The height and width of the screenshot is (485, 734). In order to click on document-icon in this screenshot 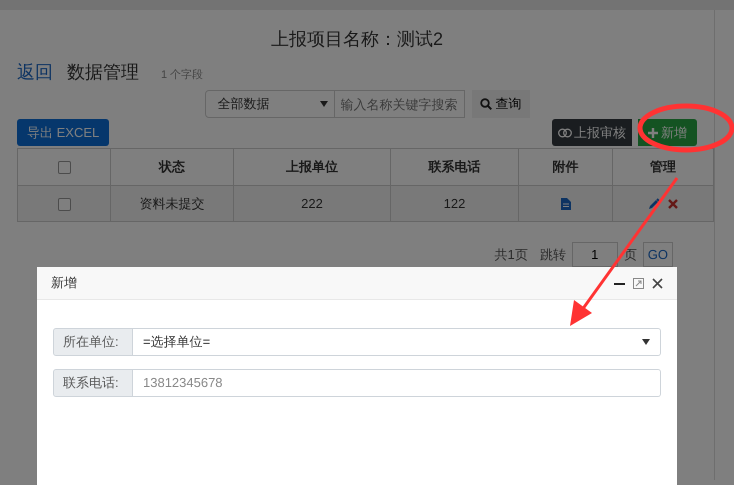, I will do `click(565, 204)`.